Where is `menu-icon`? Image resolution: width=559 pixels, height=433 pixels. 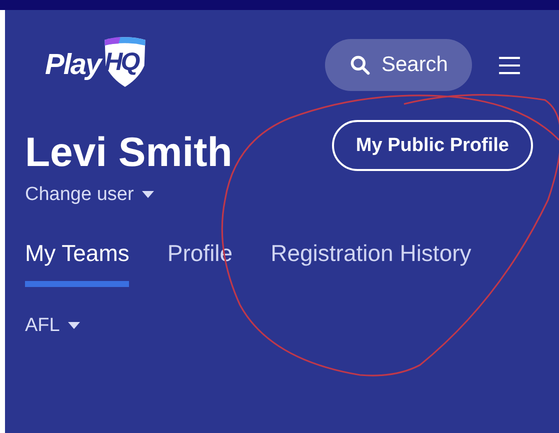 menu-icon is located at coordinates (509, 65).